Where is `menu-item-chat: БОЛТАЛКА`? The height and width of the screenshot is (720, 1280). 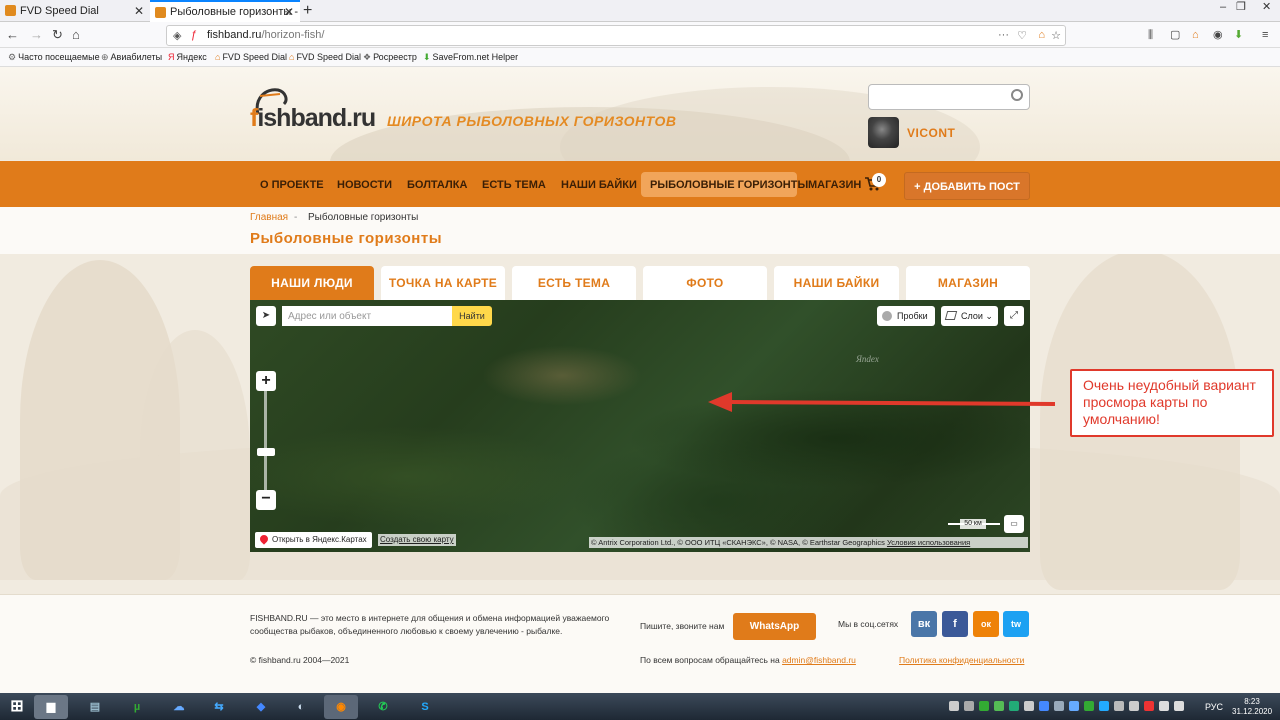
menu-item-chat: БОЛТАЛКА is located at coordinates (437, 185).